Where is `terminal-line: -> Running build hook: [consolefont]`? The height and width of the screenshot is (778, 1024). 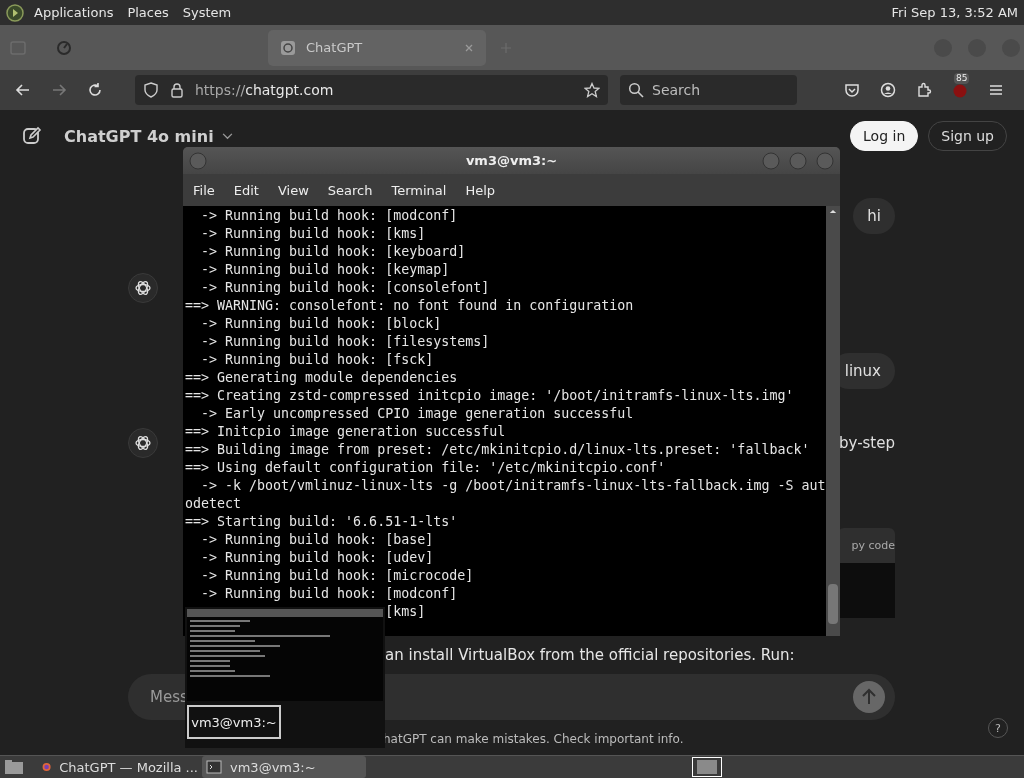 terminal-line: -> Running build hook: [consolefont] is located at coordinates (345, 288).